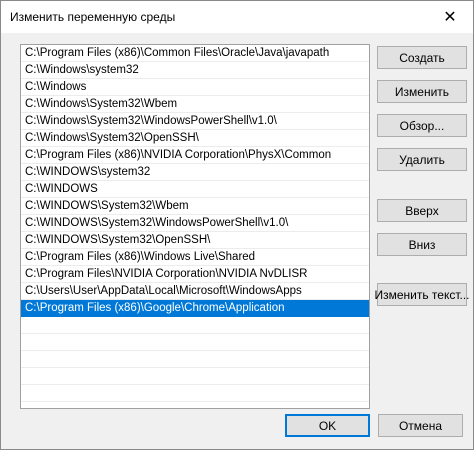 The width and height of the screenshot is (474, 450). I want to click on list-item: C:\WINDOWS, so click(195, 189).